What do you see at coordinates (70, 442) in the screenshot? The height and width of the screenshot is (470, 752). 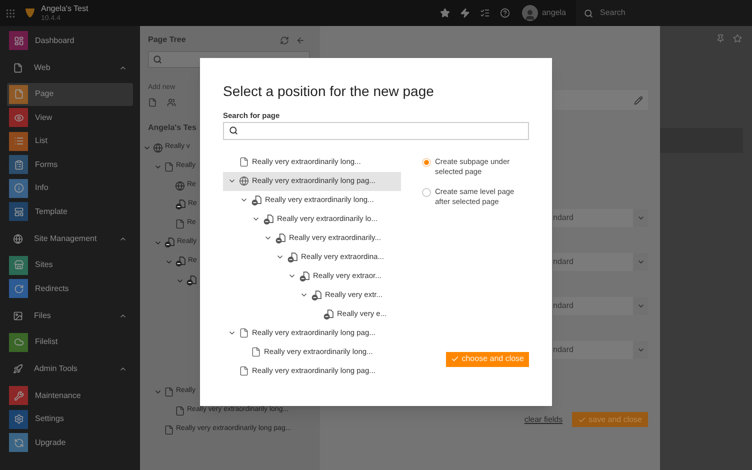 I see `module-item: Upgrade` at bounding box center [70, 442].